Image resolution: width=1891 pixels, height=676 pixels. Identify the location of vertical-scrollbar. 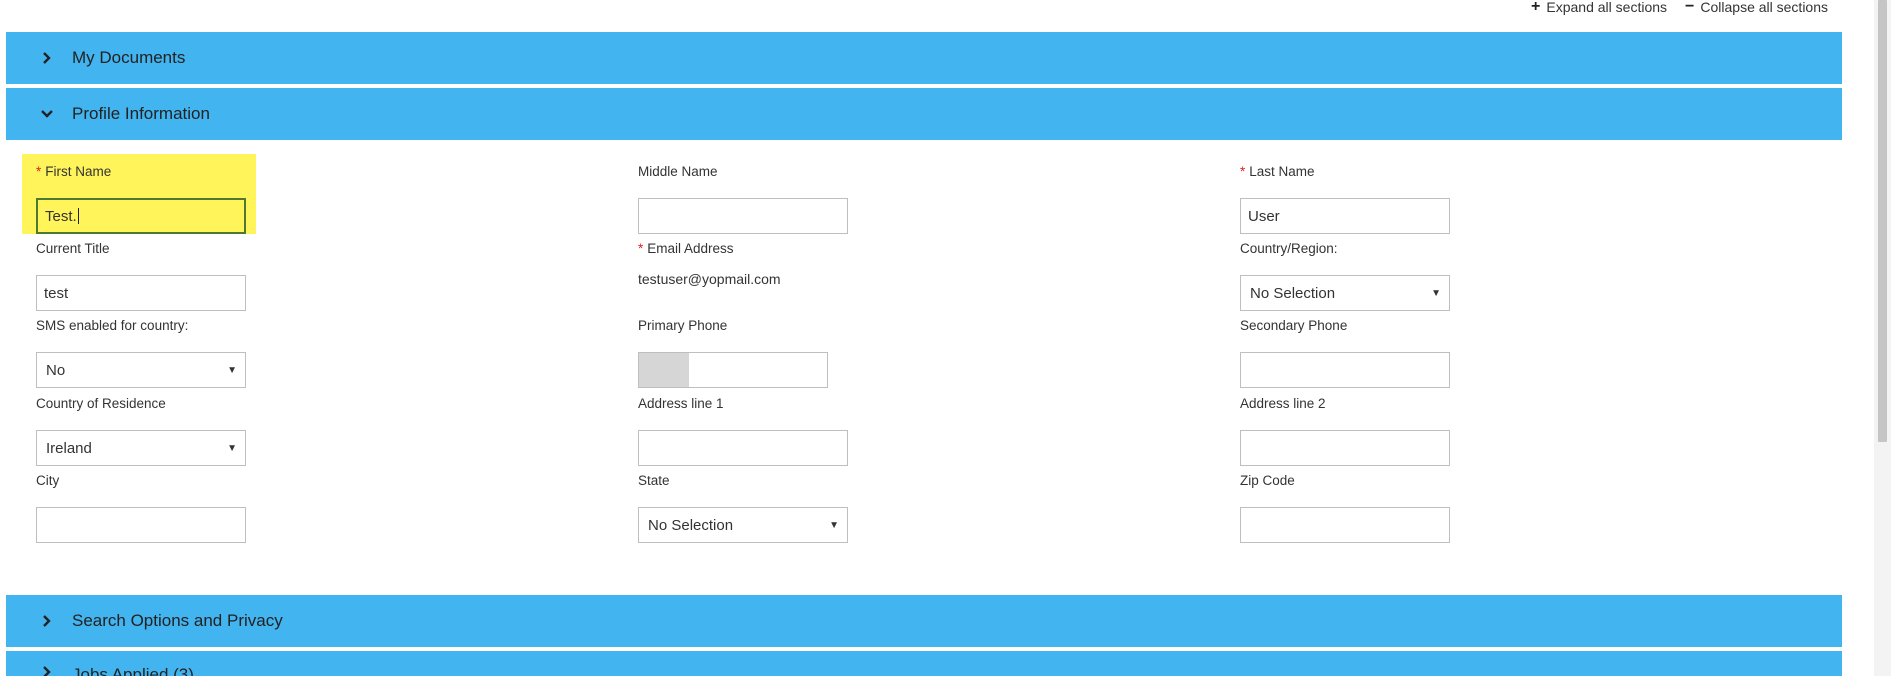
(1882, 338).